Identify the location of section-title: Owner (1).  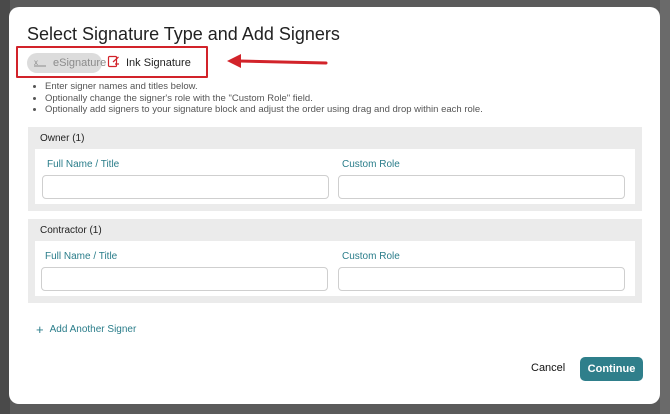
(62, 138).